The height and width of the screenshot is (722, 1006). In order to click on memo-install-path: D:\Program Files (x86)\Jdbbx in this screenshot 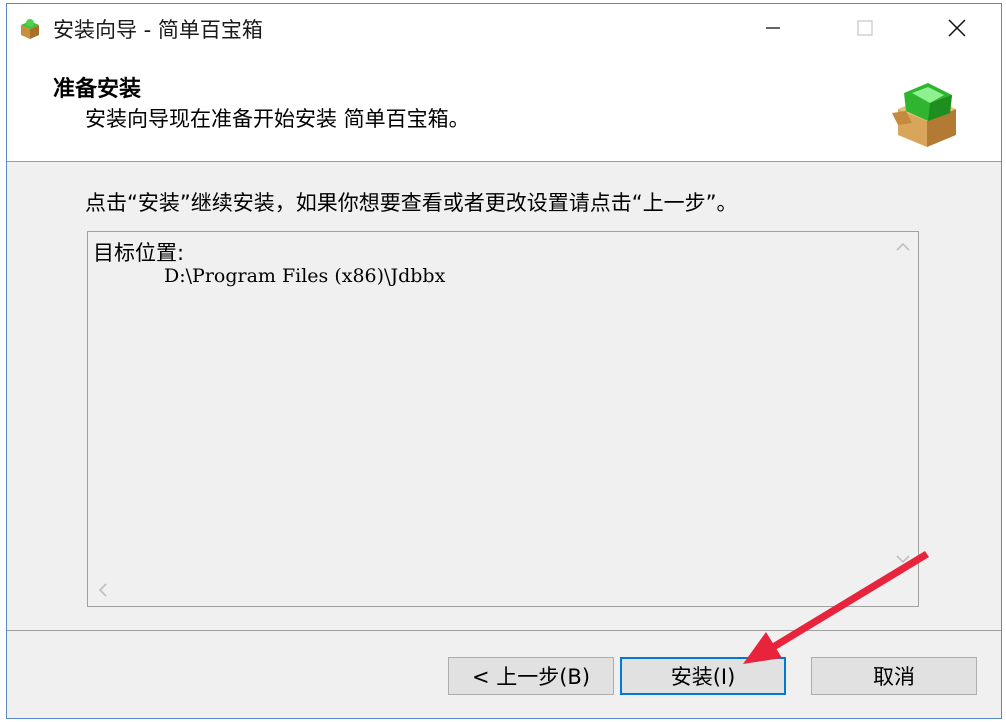, I will do `click(305, 276)`.